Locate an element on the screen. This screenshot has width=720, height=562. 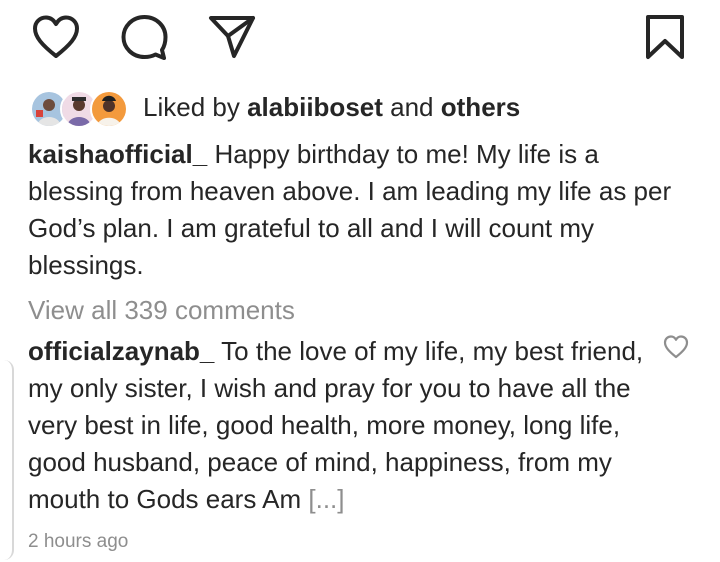
share-button is located at coordinates (232, 37).